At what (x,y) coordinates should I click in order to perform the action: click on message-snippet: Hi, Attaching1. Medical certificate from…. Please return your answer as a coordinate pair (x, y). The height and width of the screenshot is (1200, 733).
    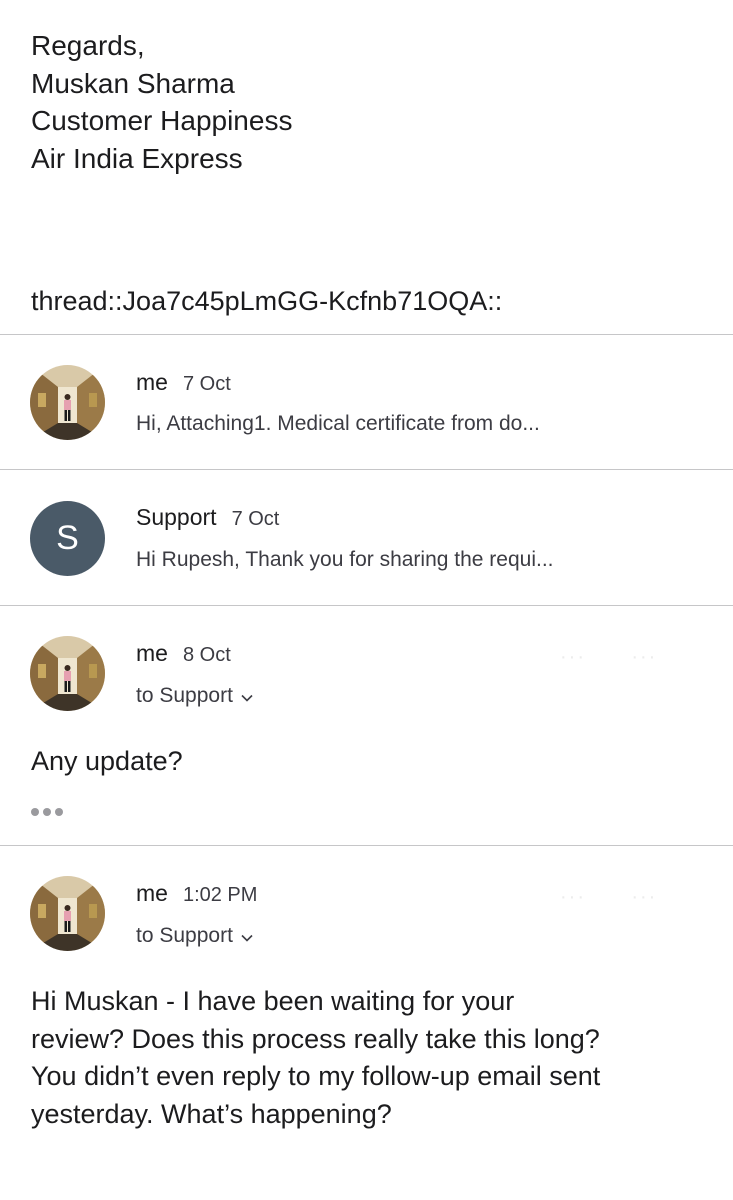
    Looking at the image, I should click on (338, 423).